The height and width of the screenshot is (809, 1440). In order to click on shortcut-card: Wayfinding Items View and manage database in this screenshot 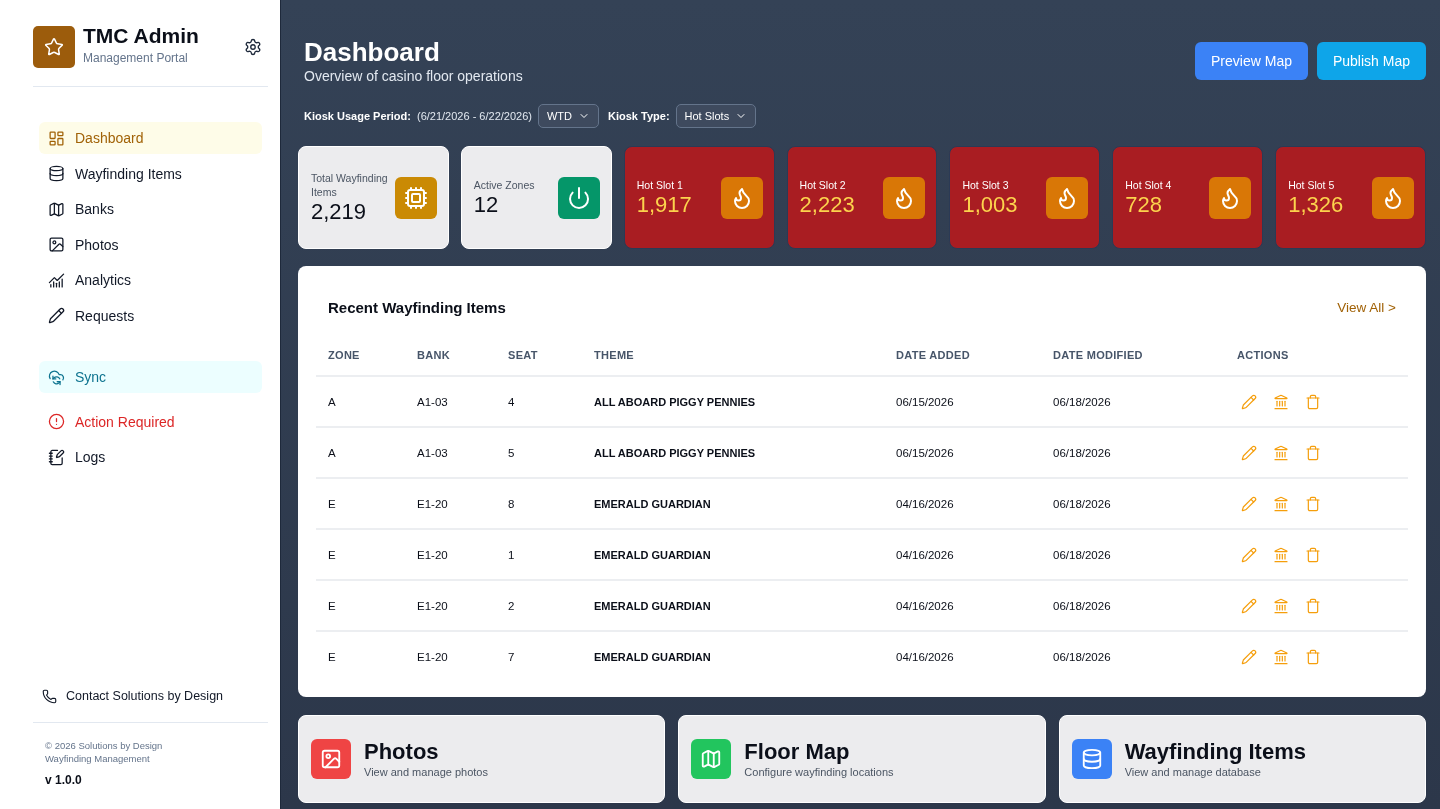, I will do `click(1242, 759)`.